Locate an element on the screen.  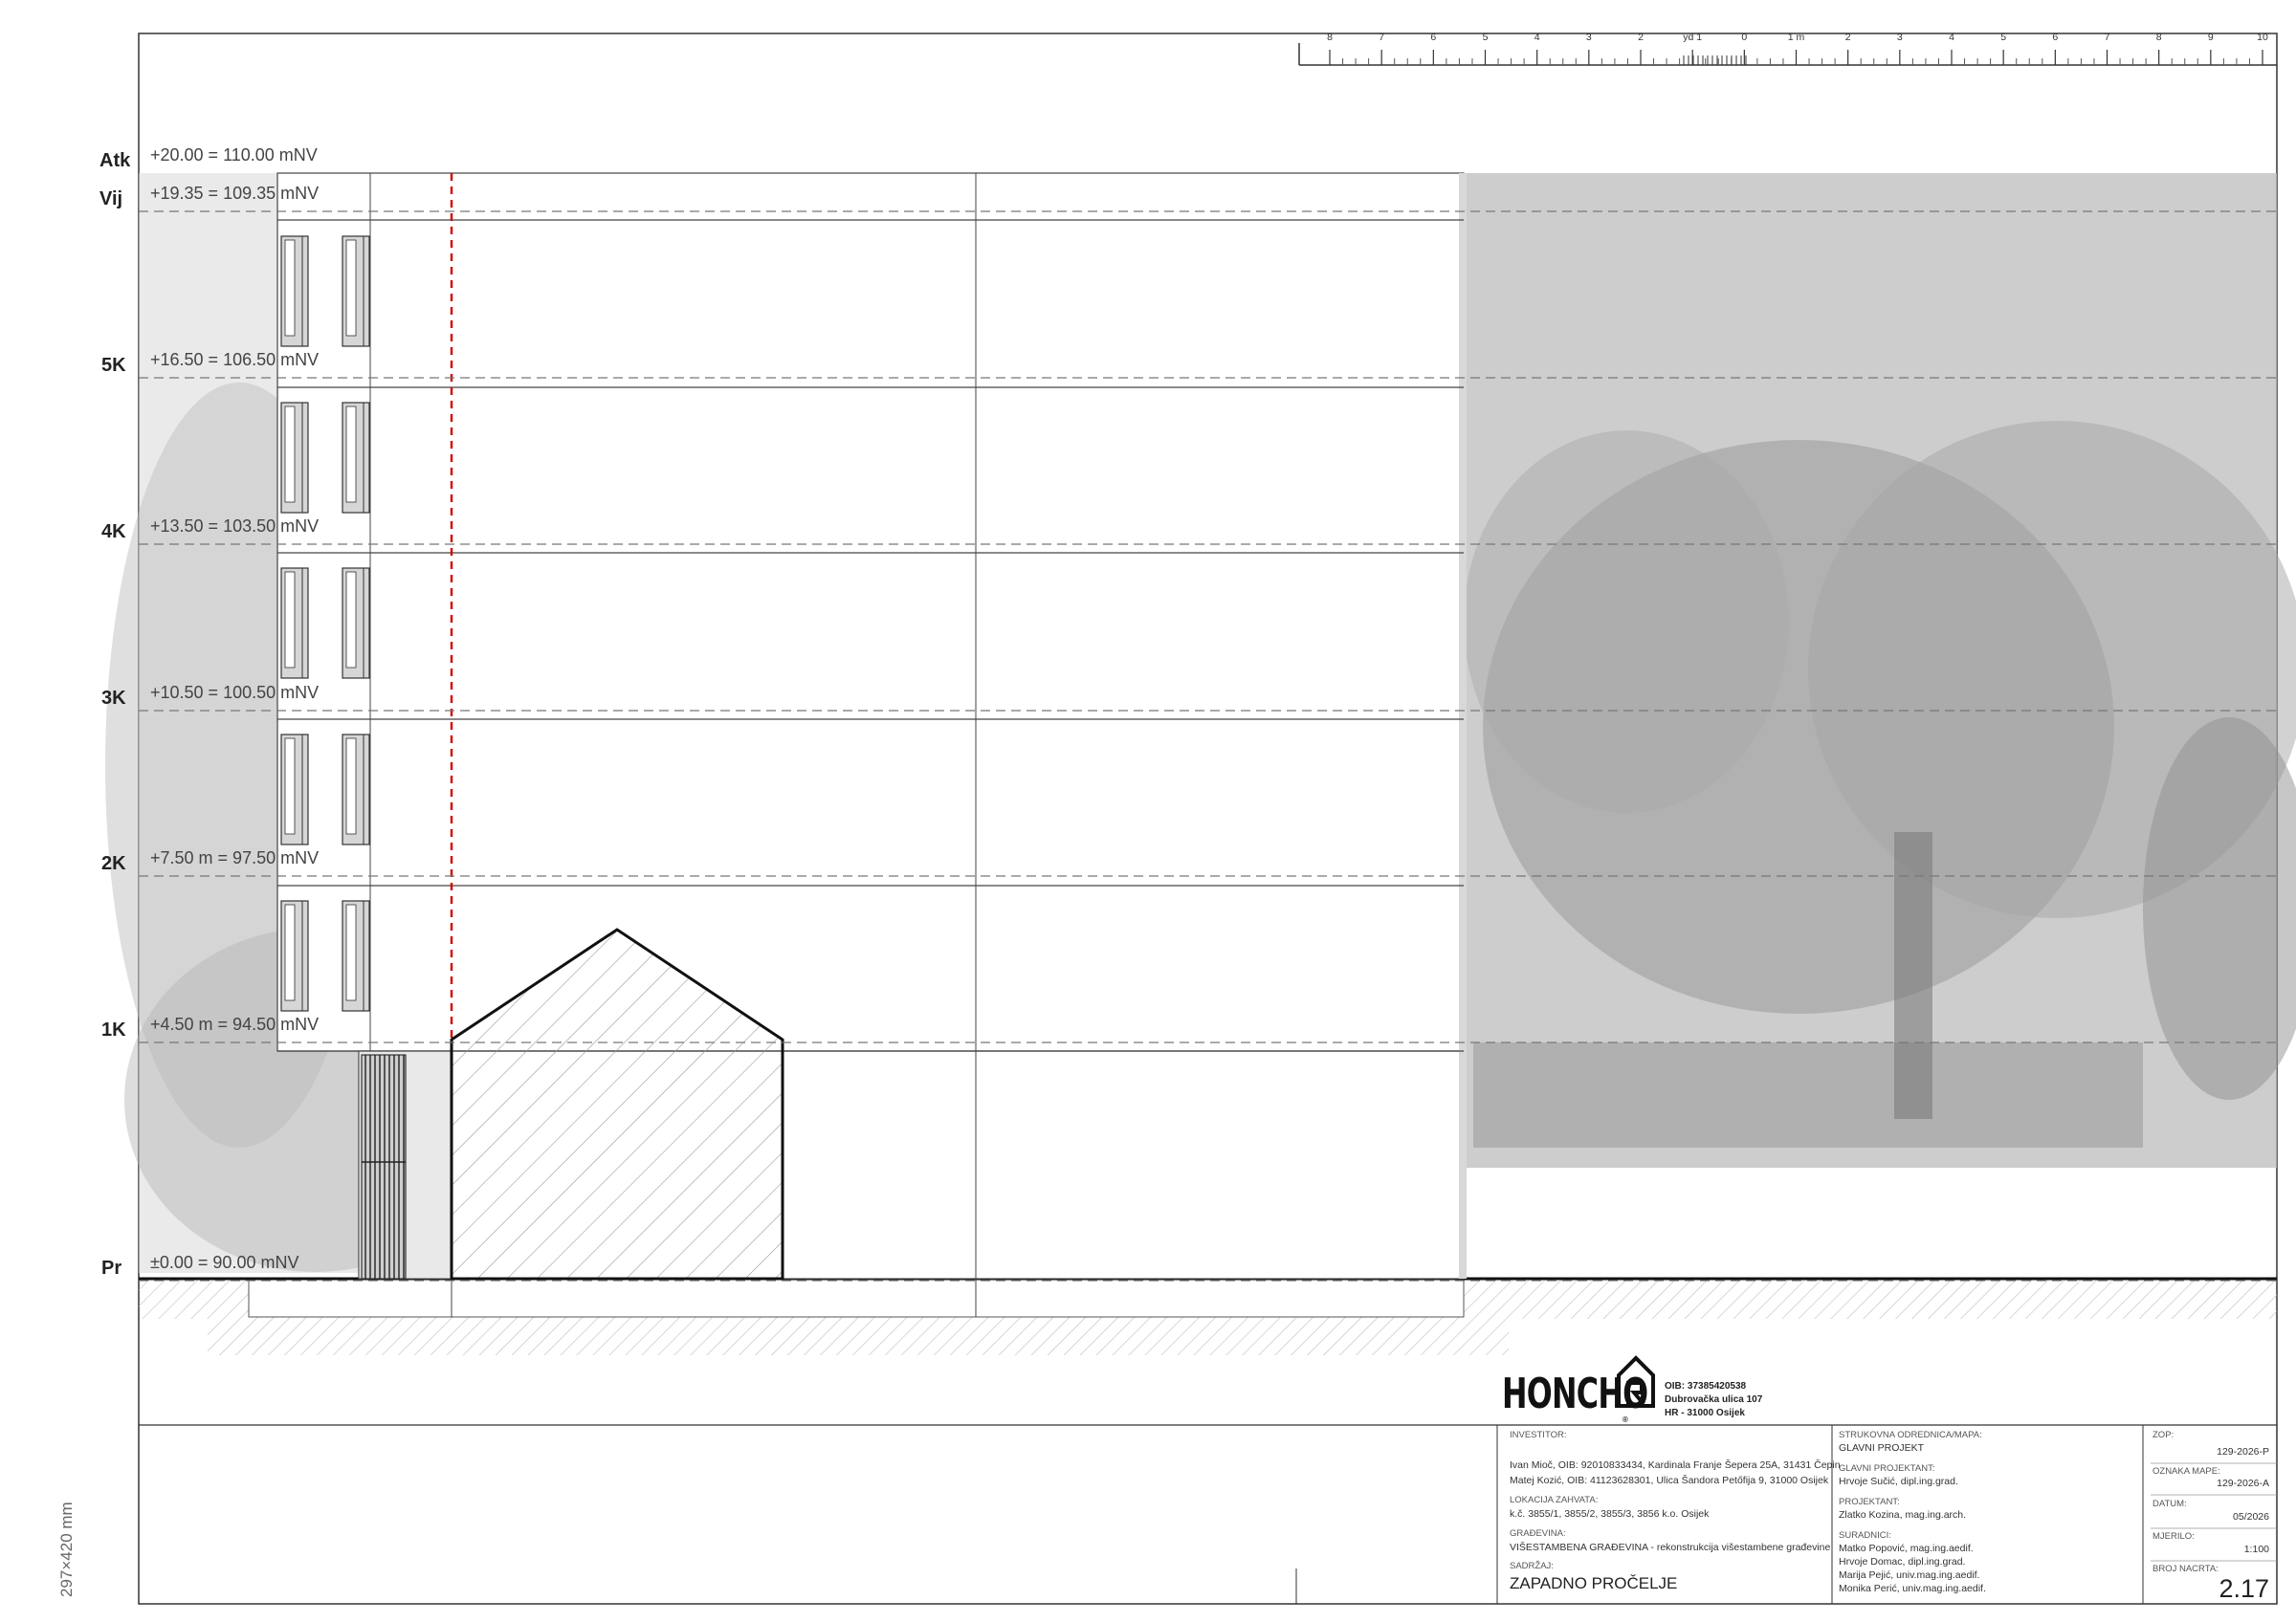
level-elevation: ±0.00 = 90.00 mNV is located at coordinates (224, 1262).